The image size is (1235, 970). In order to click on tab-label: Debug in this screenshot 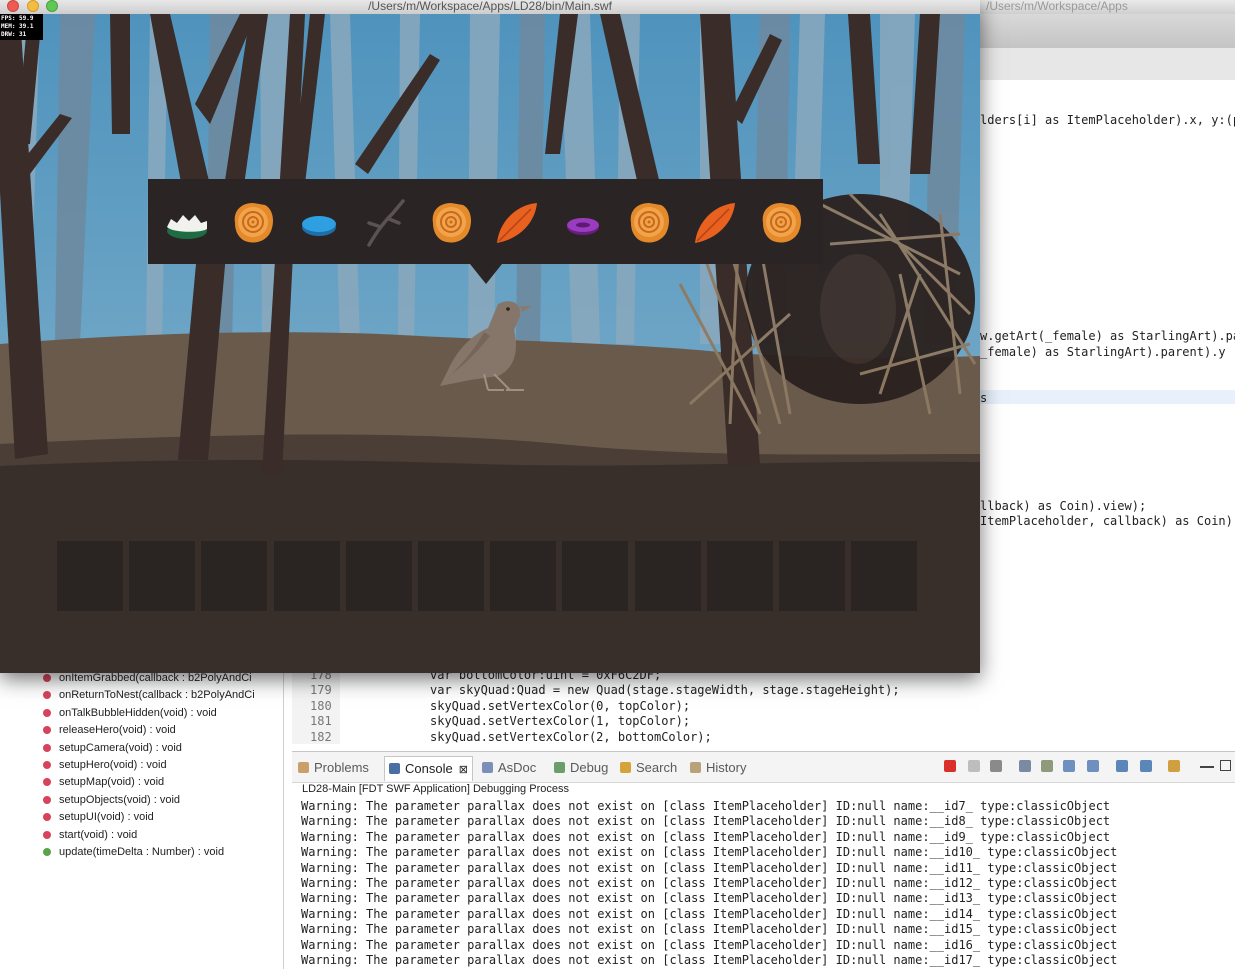, I will do `click(589, 767)`.